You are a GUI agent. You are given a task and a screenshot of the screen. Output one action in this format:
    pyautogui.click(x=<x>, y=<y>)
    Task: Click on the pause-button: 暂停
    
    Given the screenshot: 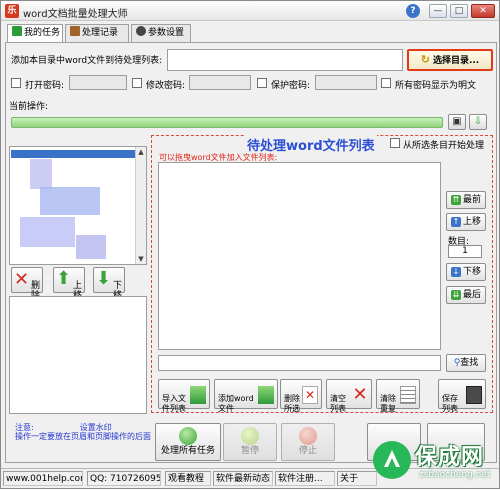 What is the action you would take?
    pyautogui.click(x=250, y=442)
    